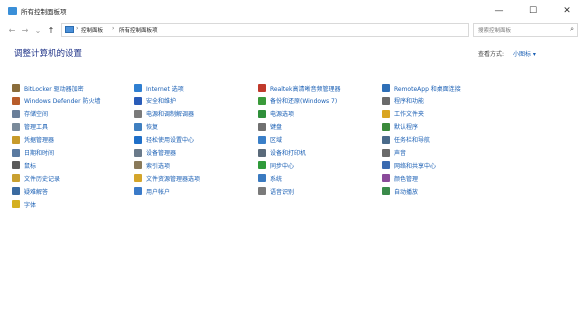 The width and height of the screenshot is (584, 319). I want to click on control-panel-item: 设备管理器, so click(155, 153).